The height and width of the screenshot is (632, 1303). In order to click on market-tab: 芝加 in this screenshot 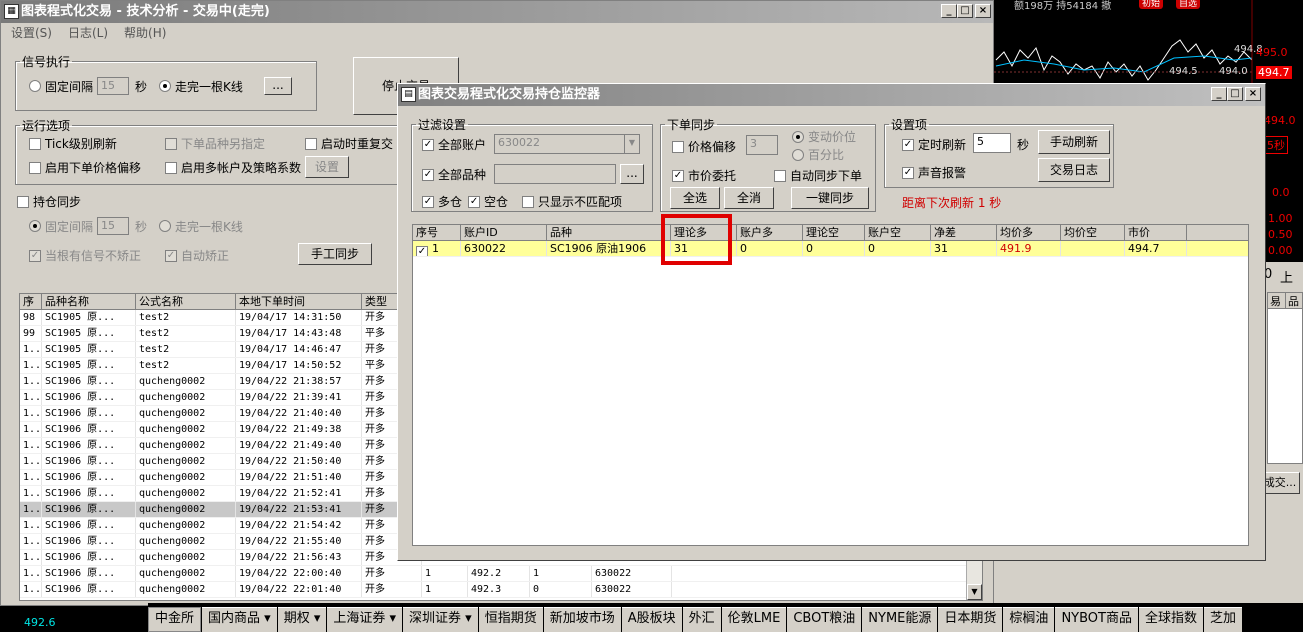, I will do `click(1222, 619)`.